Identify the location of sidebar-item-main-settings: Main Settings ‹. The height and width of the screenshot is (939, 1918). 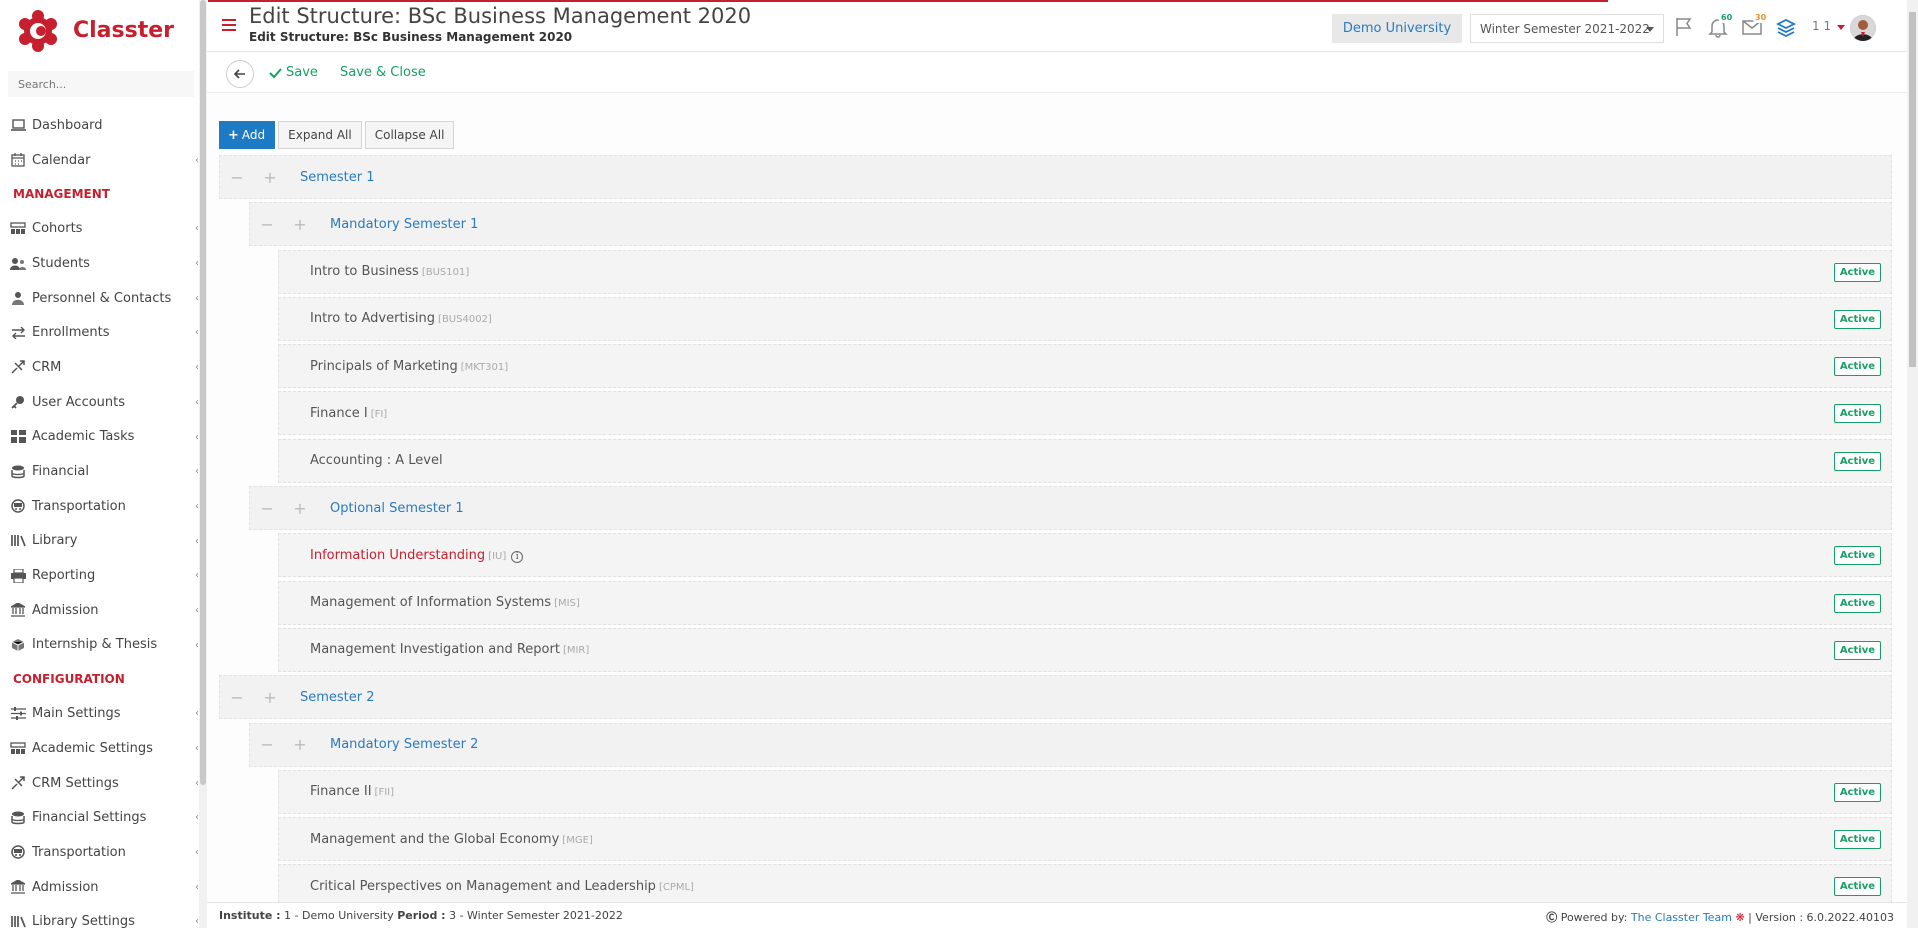
(99, 713).